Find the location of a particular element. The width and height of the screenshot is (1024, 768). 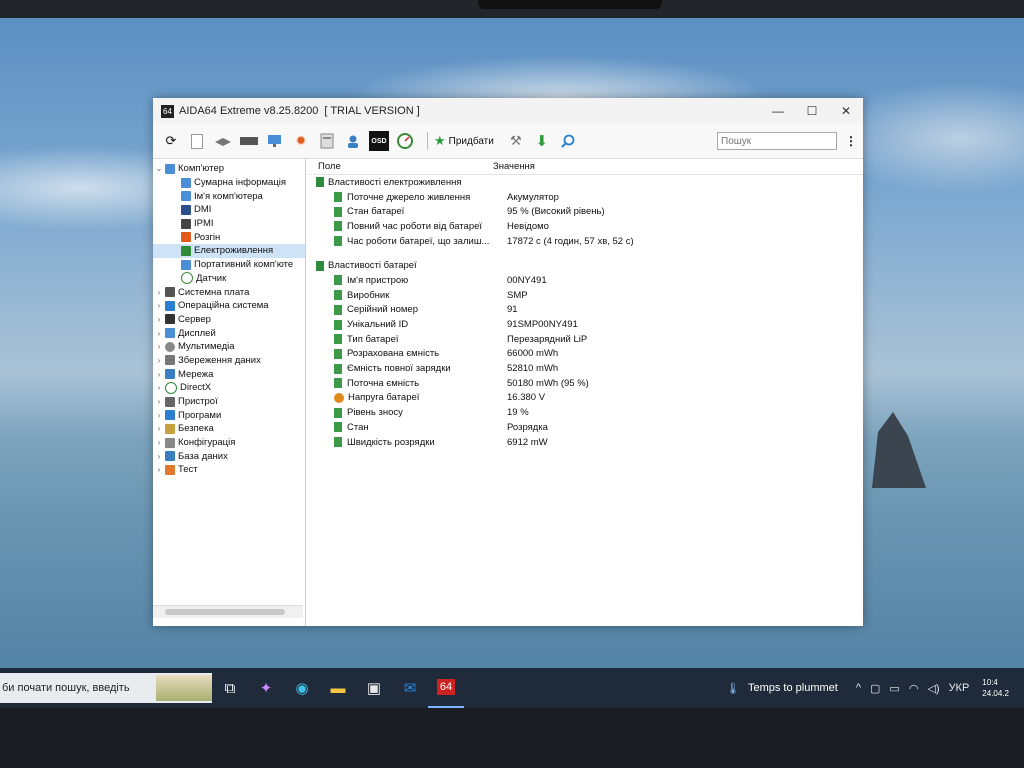

tree-item-ipmi: IPMI is located at coordinates (229, 224).